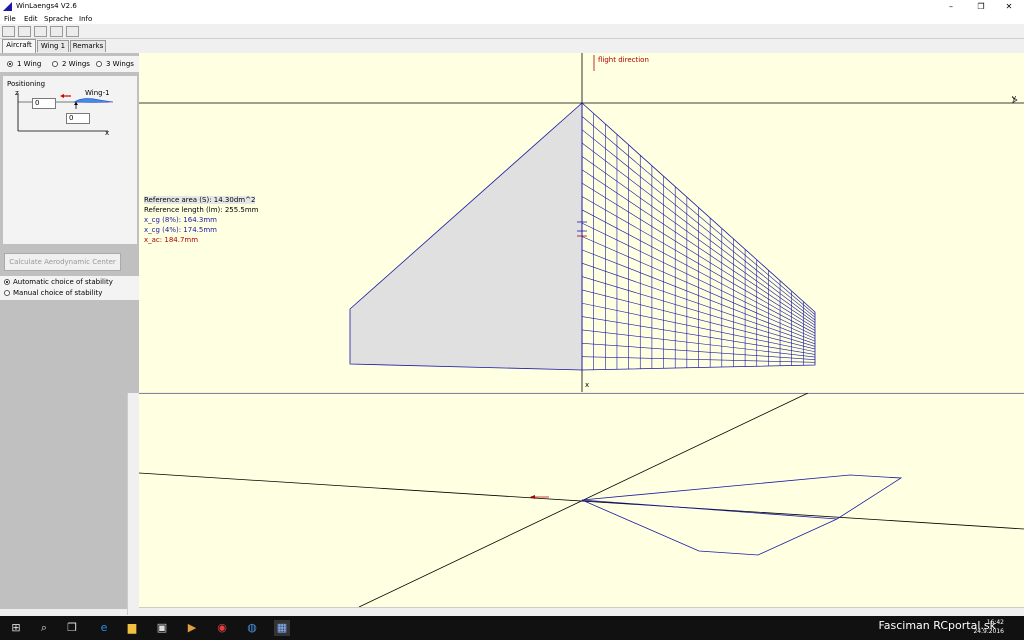 The height and width of the screenshot is (640, 1024). Describe the element at coordinates (99, 64) in the screenshot. I see `radio-3-wings` at that location.